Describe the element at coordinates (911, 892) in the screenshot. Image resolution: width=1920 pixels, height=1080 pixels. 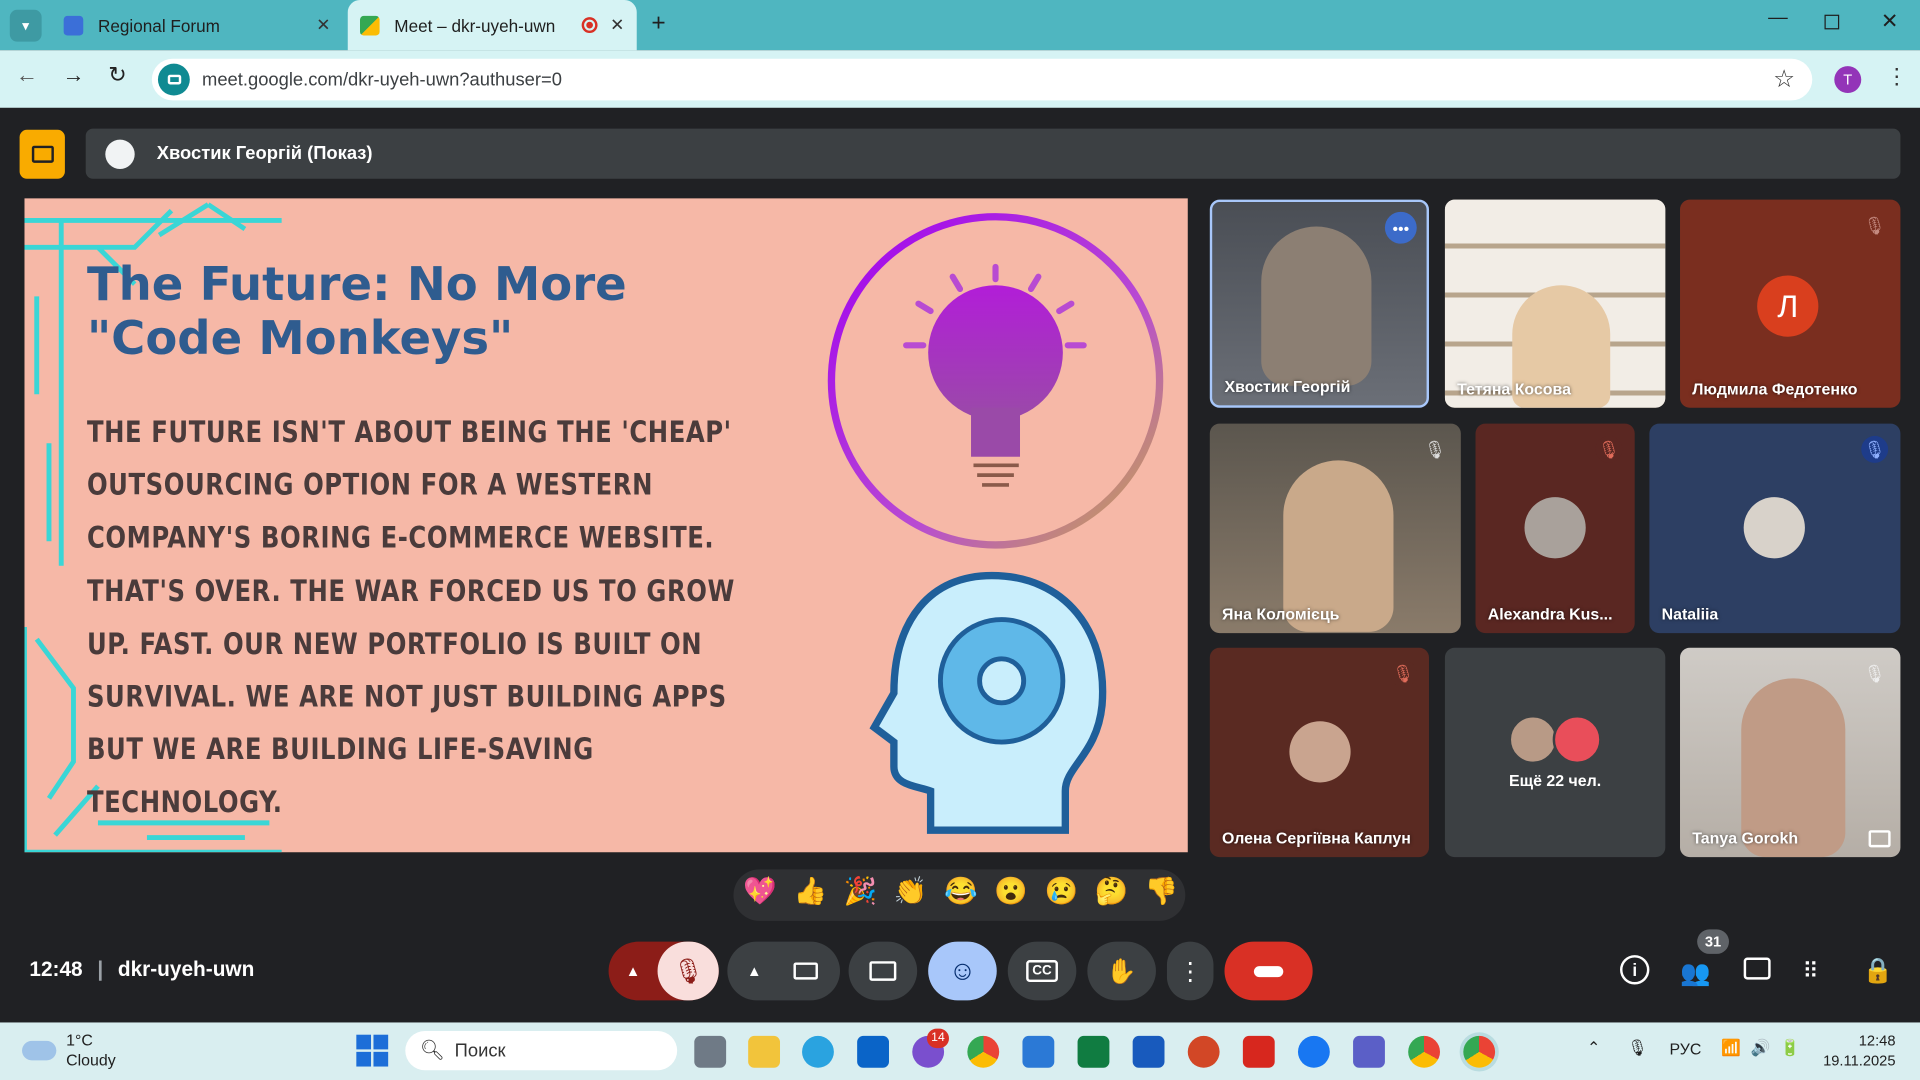
I see `reaction-clap-button: 👏` at that location.